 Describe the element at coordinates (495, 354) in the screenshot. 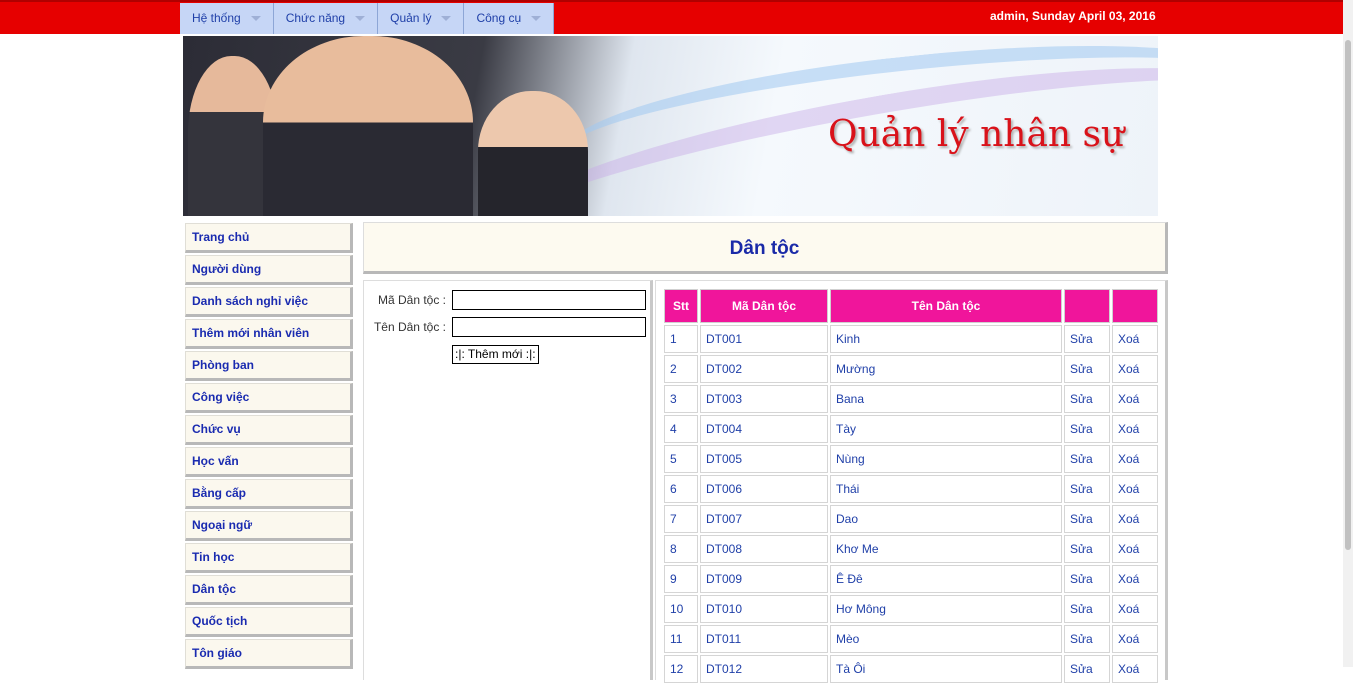

I see `add-new-button: :|: Thêm mới :|:` at that location.